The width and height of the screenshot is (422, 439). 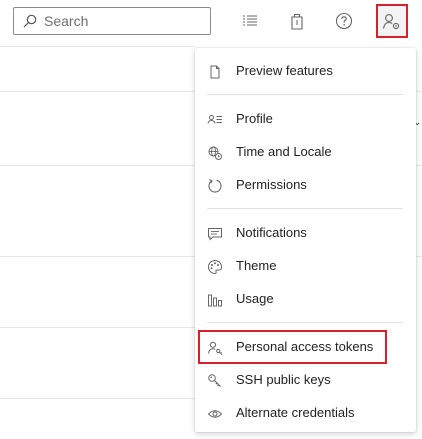 I want to click on eye-icon, so click(x=215, y=414).